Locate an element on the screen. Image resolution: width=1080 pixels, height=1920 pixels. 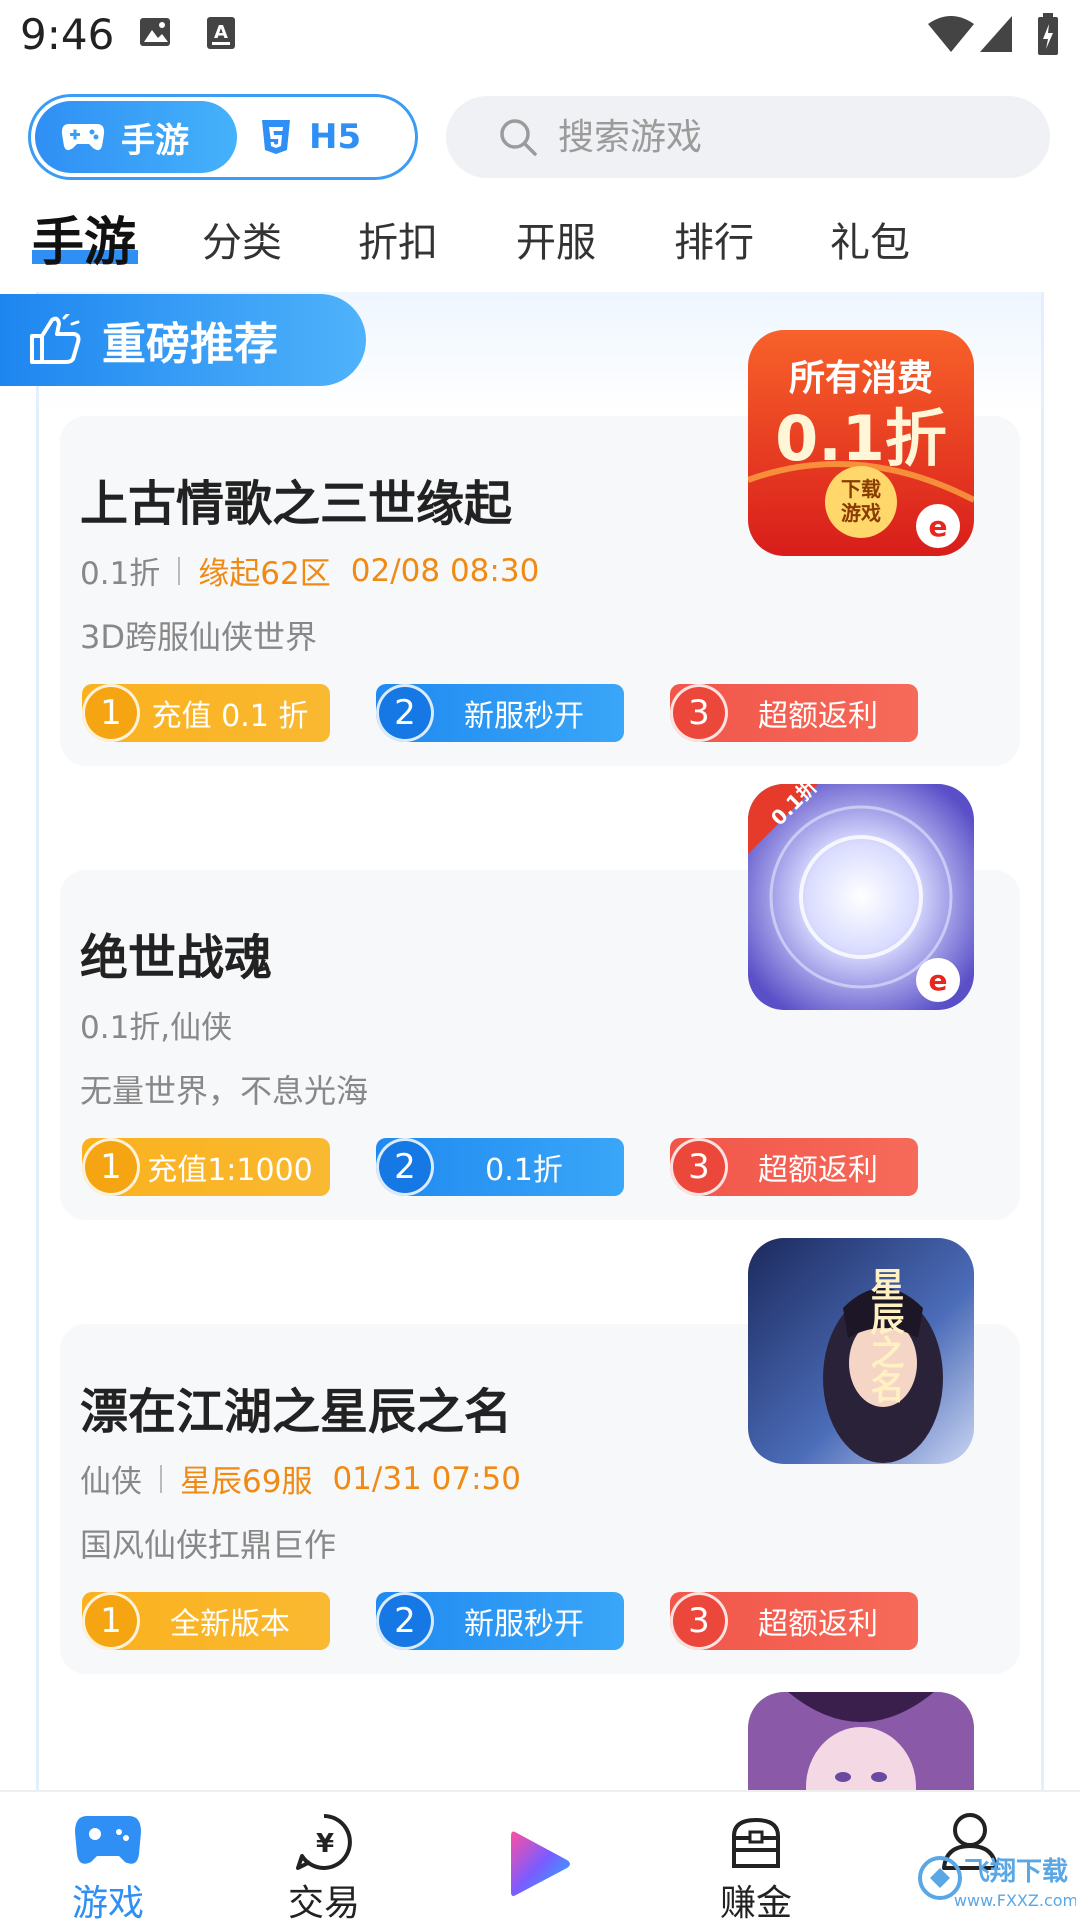
play-icon is located at coordinates (540, 1863).